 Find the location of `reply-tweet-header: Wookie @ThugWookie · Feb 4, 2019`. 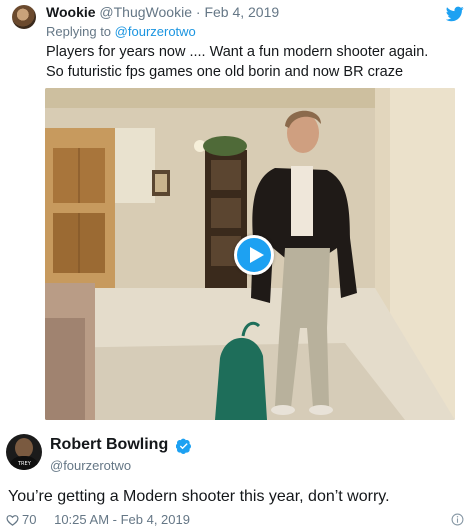

reply-tweet-header: Wookie @ThugWookie · Feb 4, 2019 is located at coordinates (162, 12).